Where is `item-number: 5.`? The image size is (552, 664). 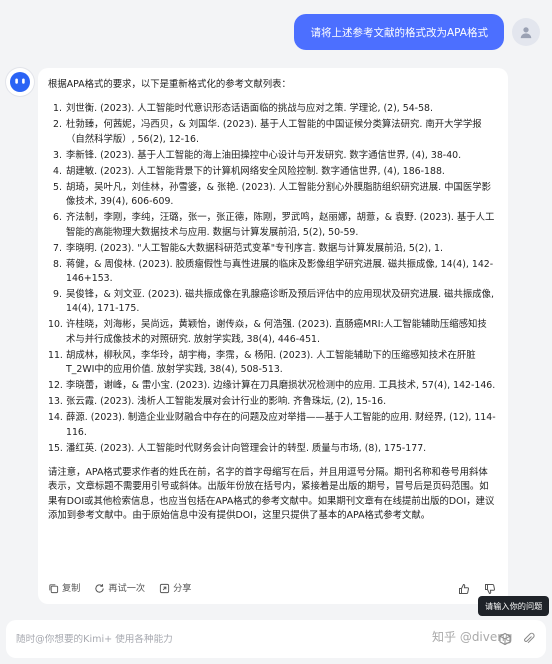
item-number: 5. is located at coordinates (57, 187).